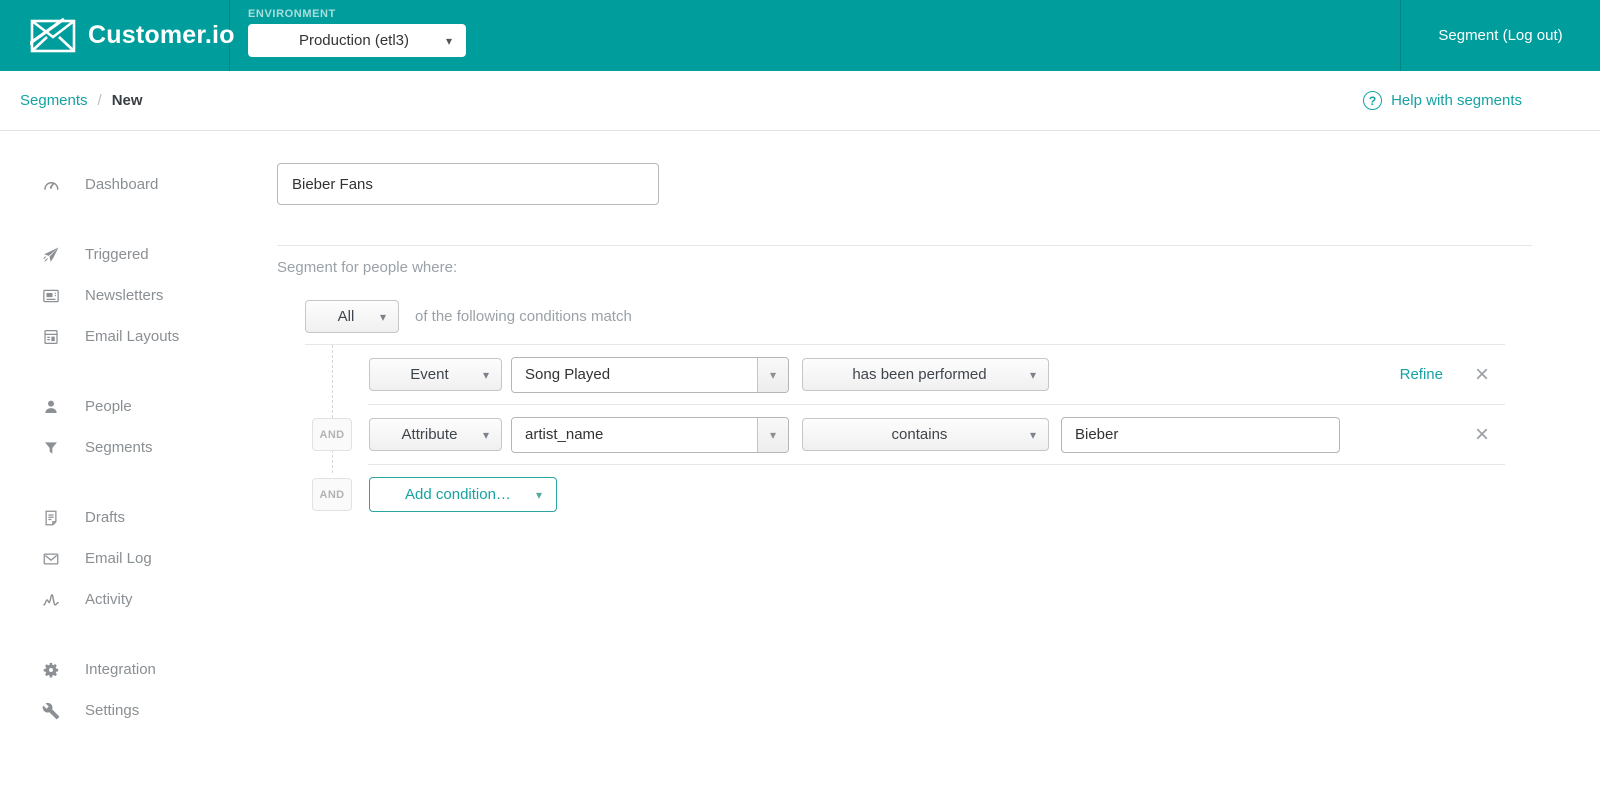 Image resolution: width=1600 pixels, height=798 pixels. I want to click on condition-operator-dropdown: contains ▾, so click(925, 434).